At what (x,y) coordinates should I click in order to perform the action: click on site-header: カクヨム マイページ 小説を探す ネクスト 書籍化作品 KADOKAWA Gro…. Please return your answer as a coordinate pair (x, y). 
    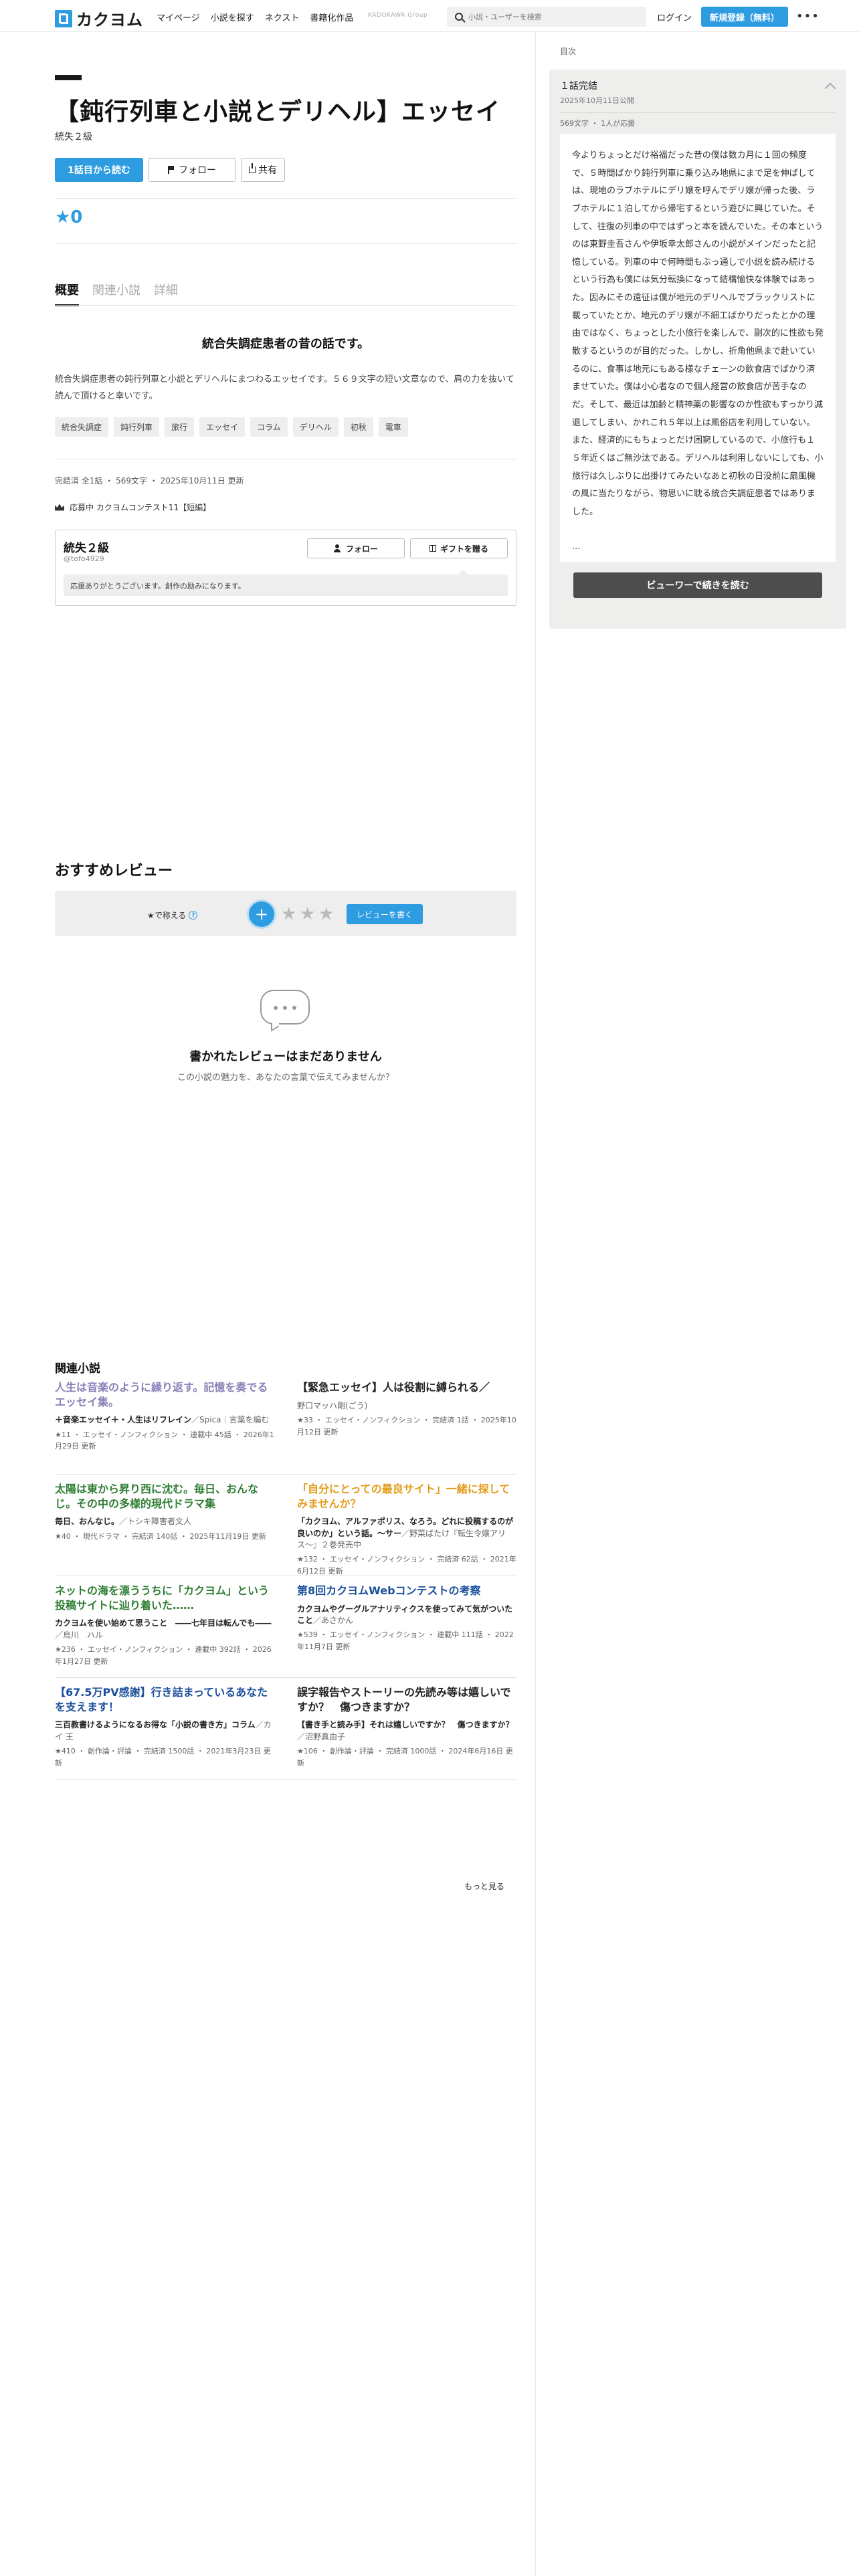
    Looking at the image, I should click on (429, 16).